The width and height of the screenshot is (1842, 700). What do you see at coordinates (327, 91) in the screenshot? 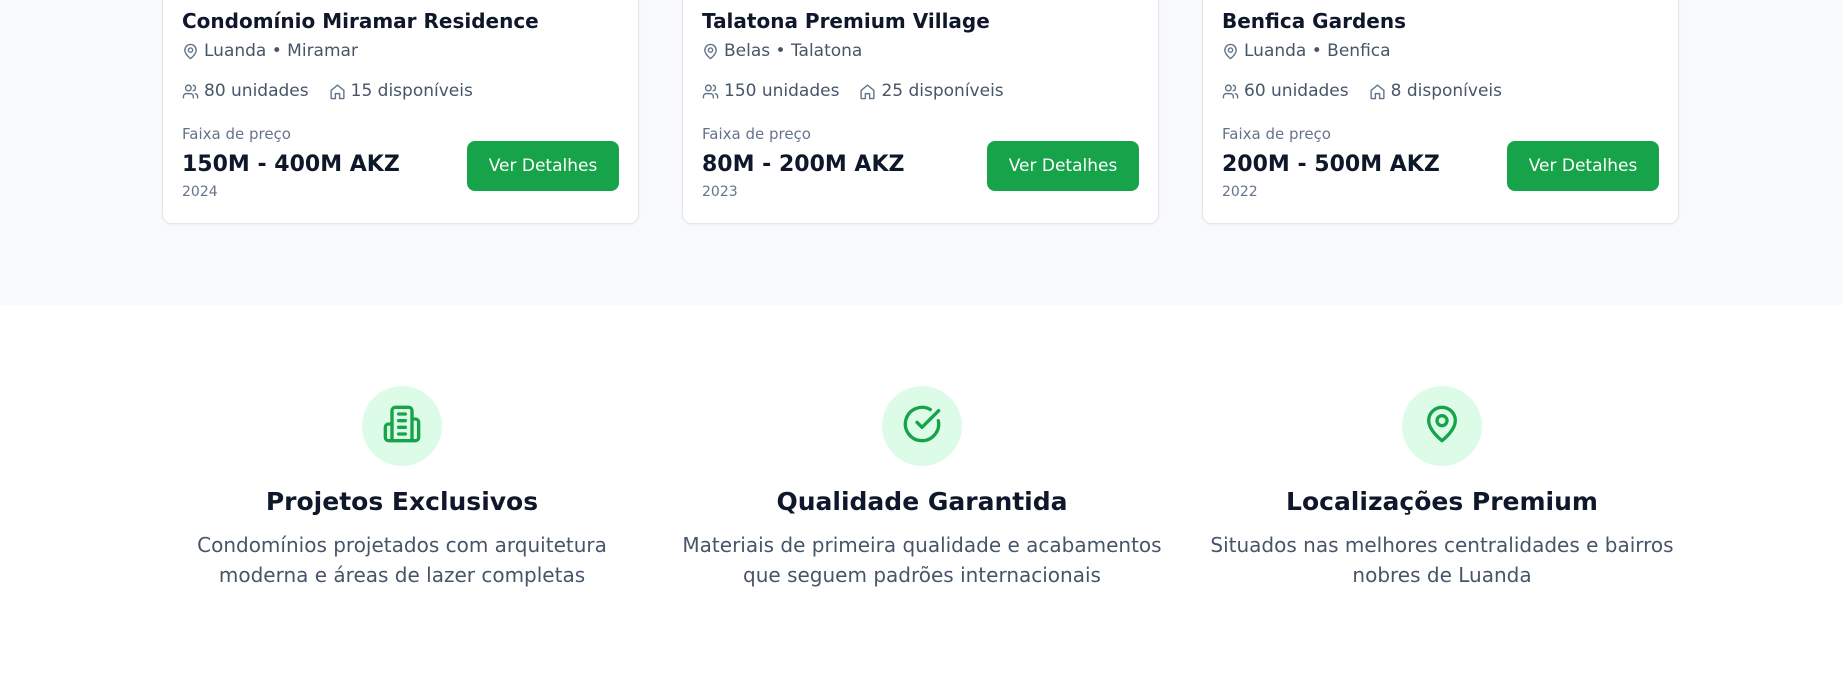
I see `project-stats: 80 unidades 15 disponíveis` at bounding box center [327, 91].